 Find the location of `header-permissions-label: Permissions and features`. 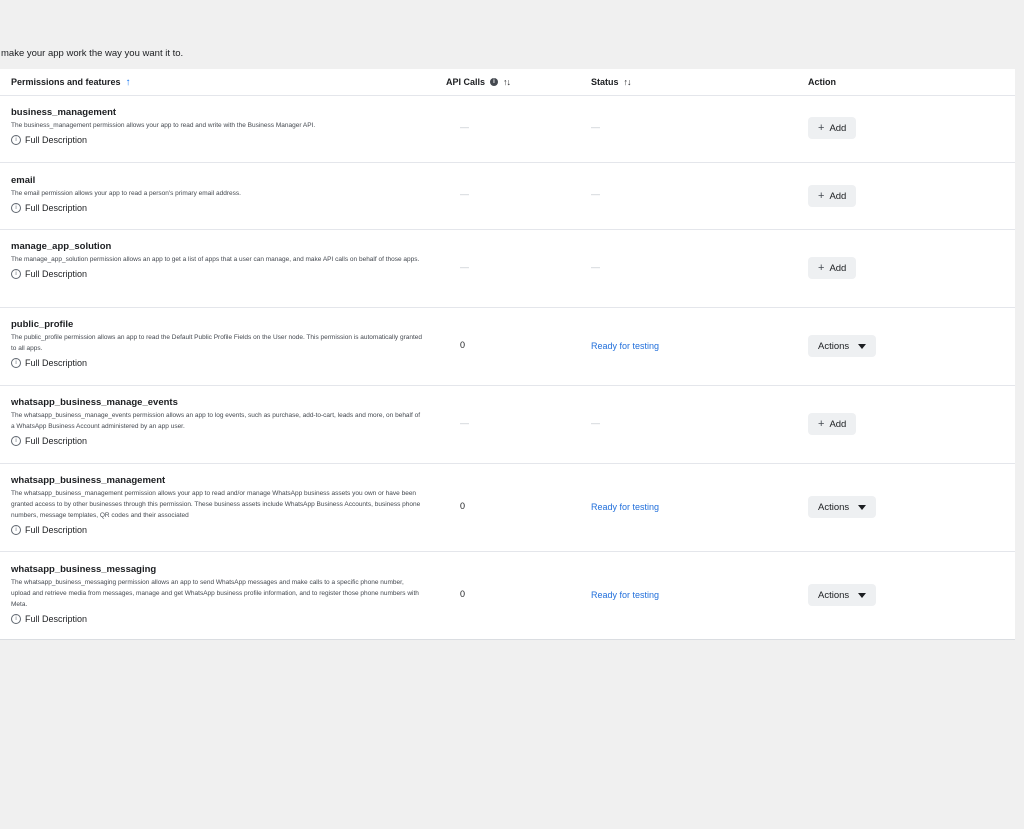

header-permissions-label: Permissions and features is located at coordinates (66, 82).